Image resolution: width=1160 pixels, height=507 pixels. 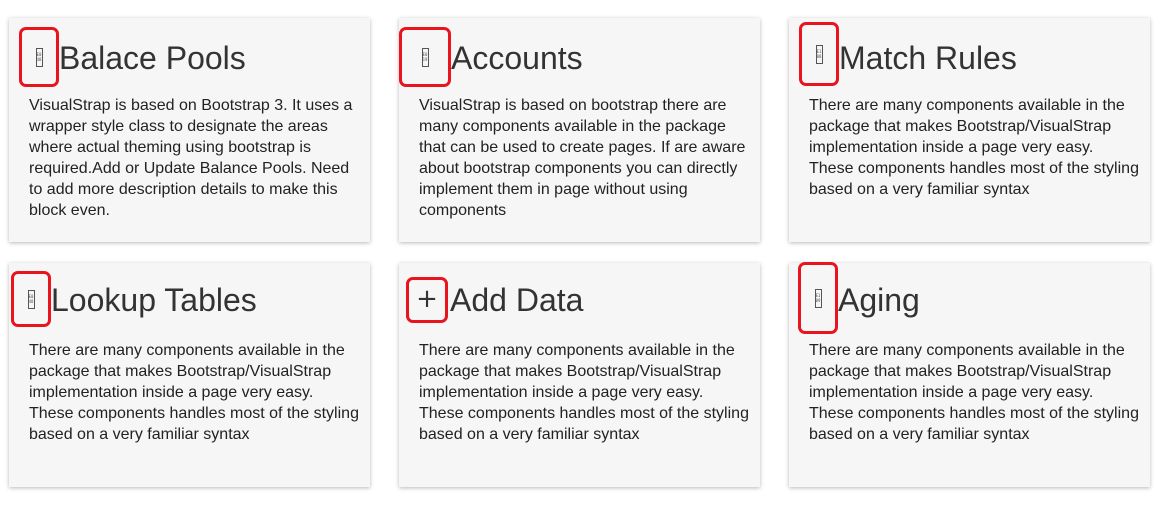 I want to click on card-title-row: E0 48 Lookup Tables, so click(x=134, y=299).